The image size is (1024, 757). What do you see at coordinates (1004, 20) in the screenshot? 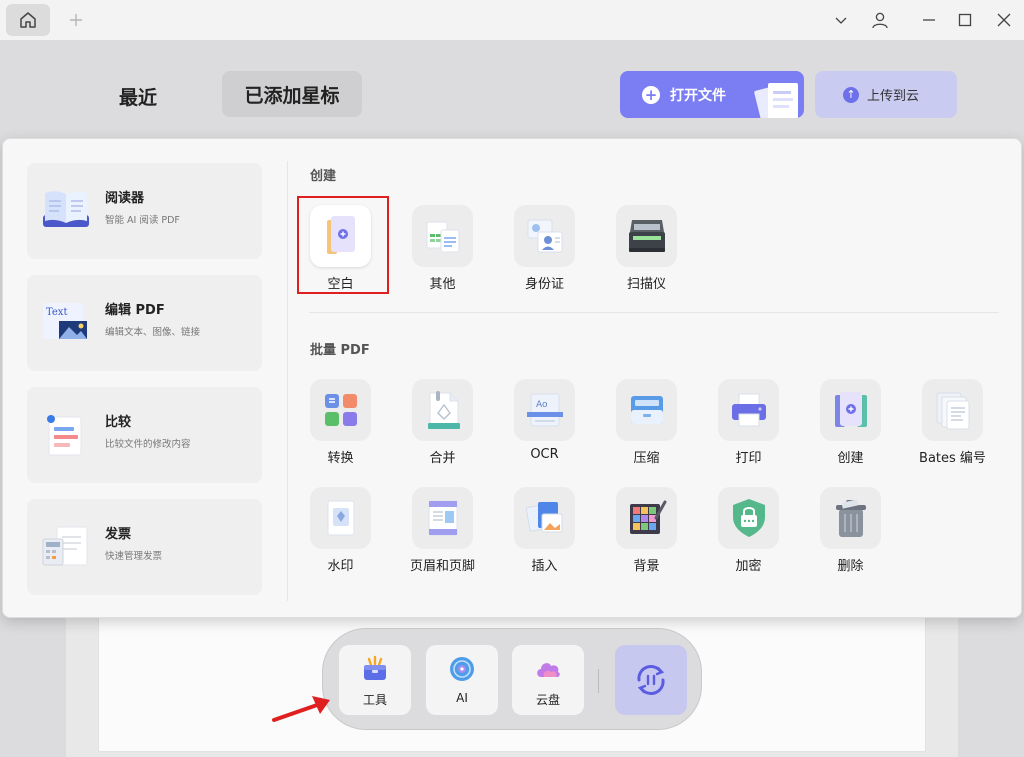
I see `close-button` at bounding box center [1004, 20].